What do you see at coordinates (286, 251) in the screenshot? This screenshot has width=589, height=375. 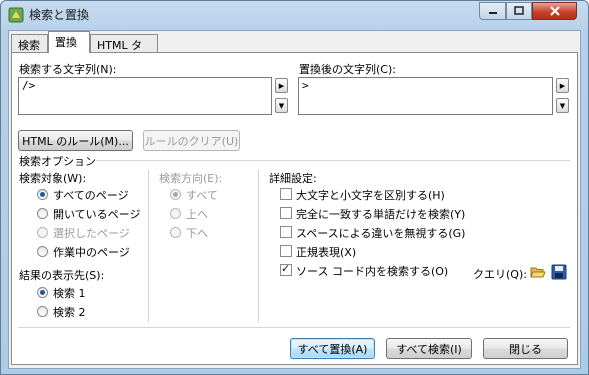 I see `checkbox-regex` at bounding box center [286, 251].